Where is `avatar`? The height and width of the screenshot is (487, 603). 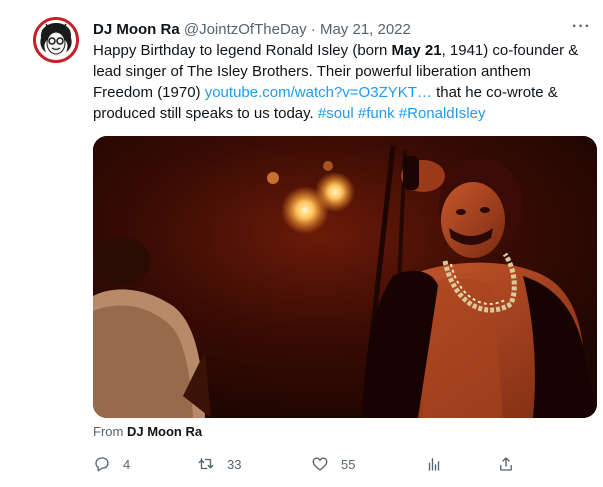 avatar is located at coordinates (56, 40).